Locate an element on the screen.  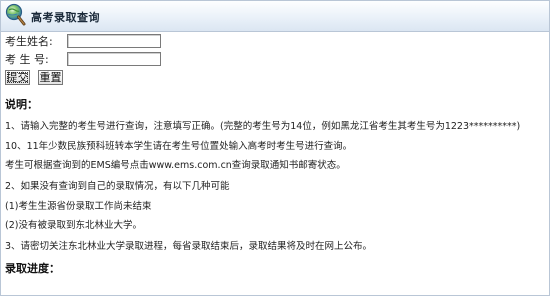
panel-header: 高考录取查询 is located at coordinates (275, 16).